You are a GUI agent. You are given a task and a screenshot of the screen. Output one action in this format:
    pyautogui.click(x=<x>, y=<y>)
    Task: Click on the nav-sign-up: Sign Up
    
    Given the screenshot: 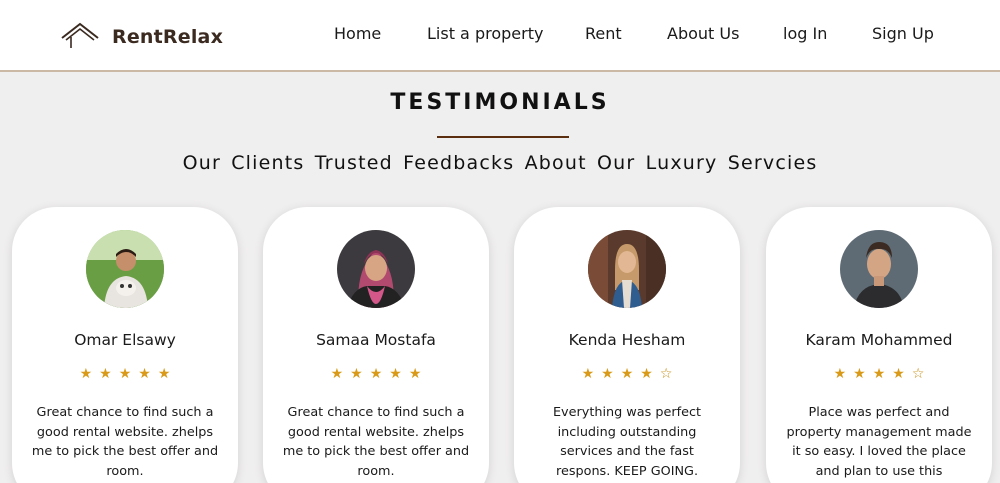 What is the action you would take?
    pyautogui.click(x=903, y=33)
    